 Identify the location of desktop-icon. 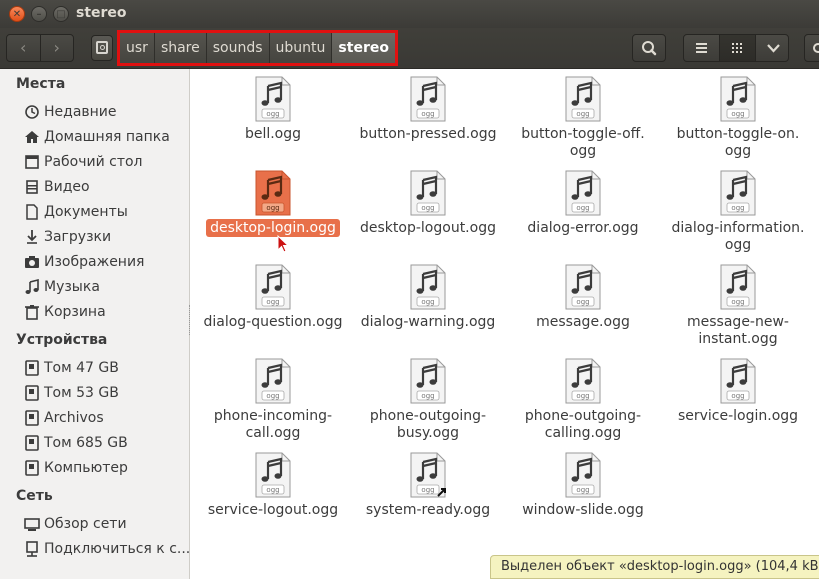
(32, 162).